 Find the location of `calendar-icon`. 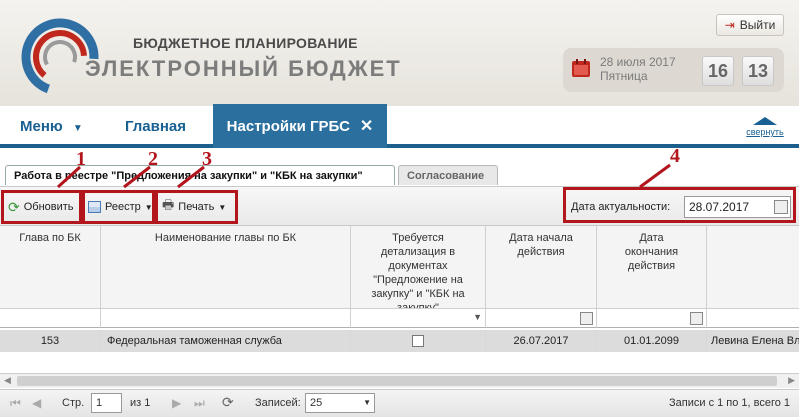

calendar-icon is located at coordinates (581, 68).